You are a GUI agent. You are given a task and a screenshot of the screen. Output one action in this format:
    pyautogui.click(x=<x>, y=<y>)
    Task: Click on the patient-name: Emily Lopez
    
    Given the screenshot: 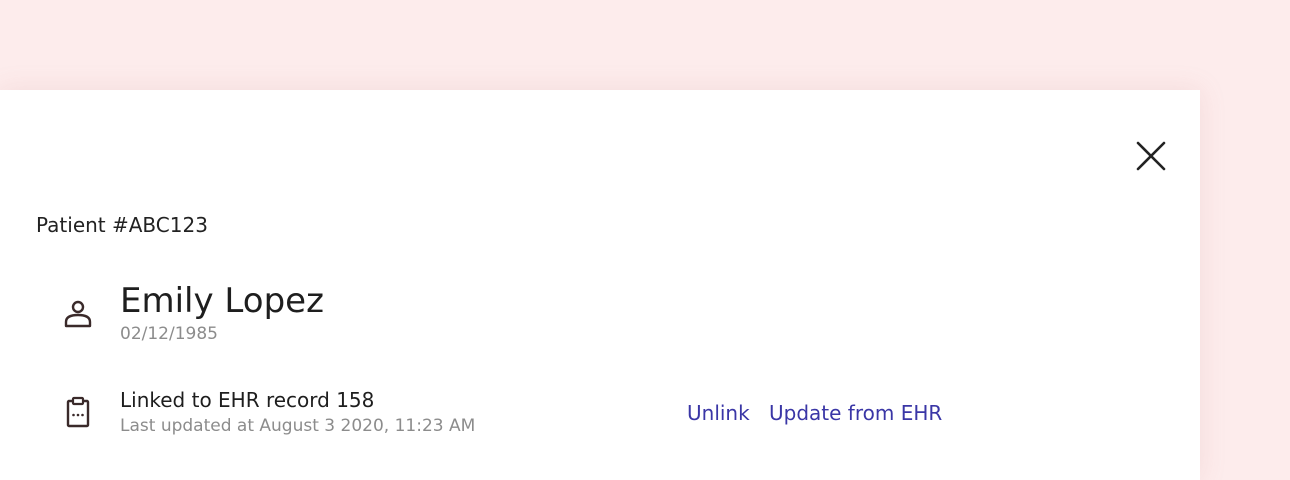 What is the action you would take?
    pyautogui.click(x=222, y=301)
    